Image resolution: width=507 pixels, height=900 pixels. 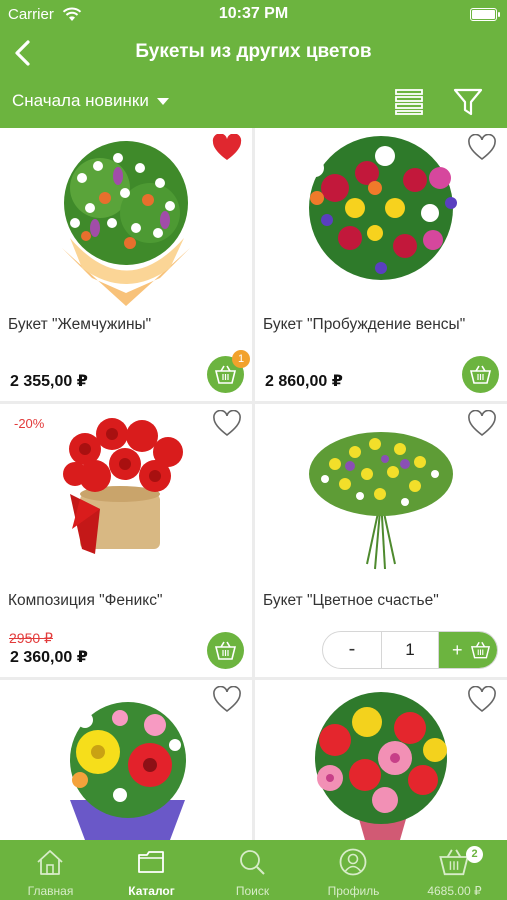 What do you see at coordinates (468, 650) in the screenshot?
I see `increase-quantity-button: +` at bounding box center [468, 650].